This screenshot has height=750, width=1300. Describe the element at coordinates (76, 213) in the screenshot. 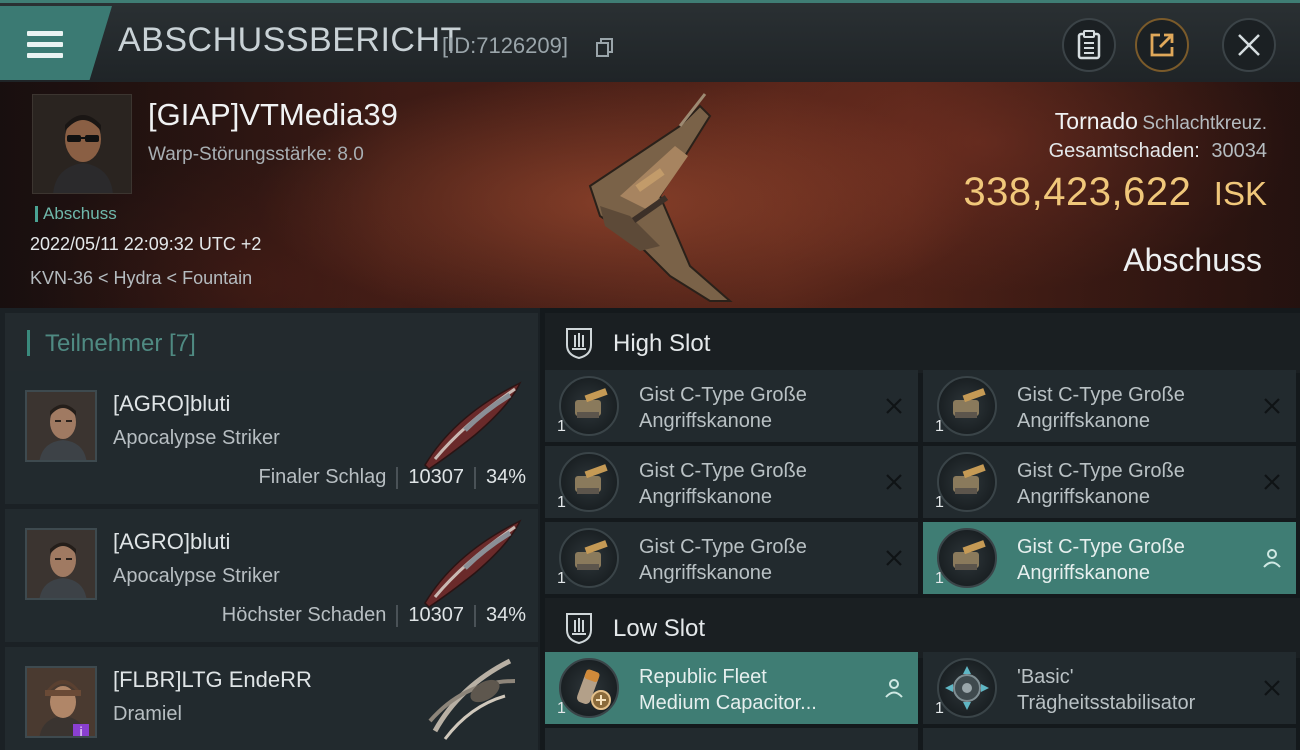

I see `kill-type-tag: Abschuss` at that location.